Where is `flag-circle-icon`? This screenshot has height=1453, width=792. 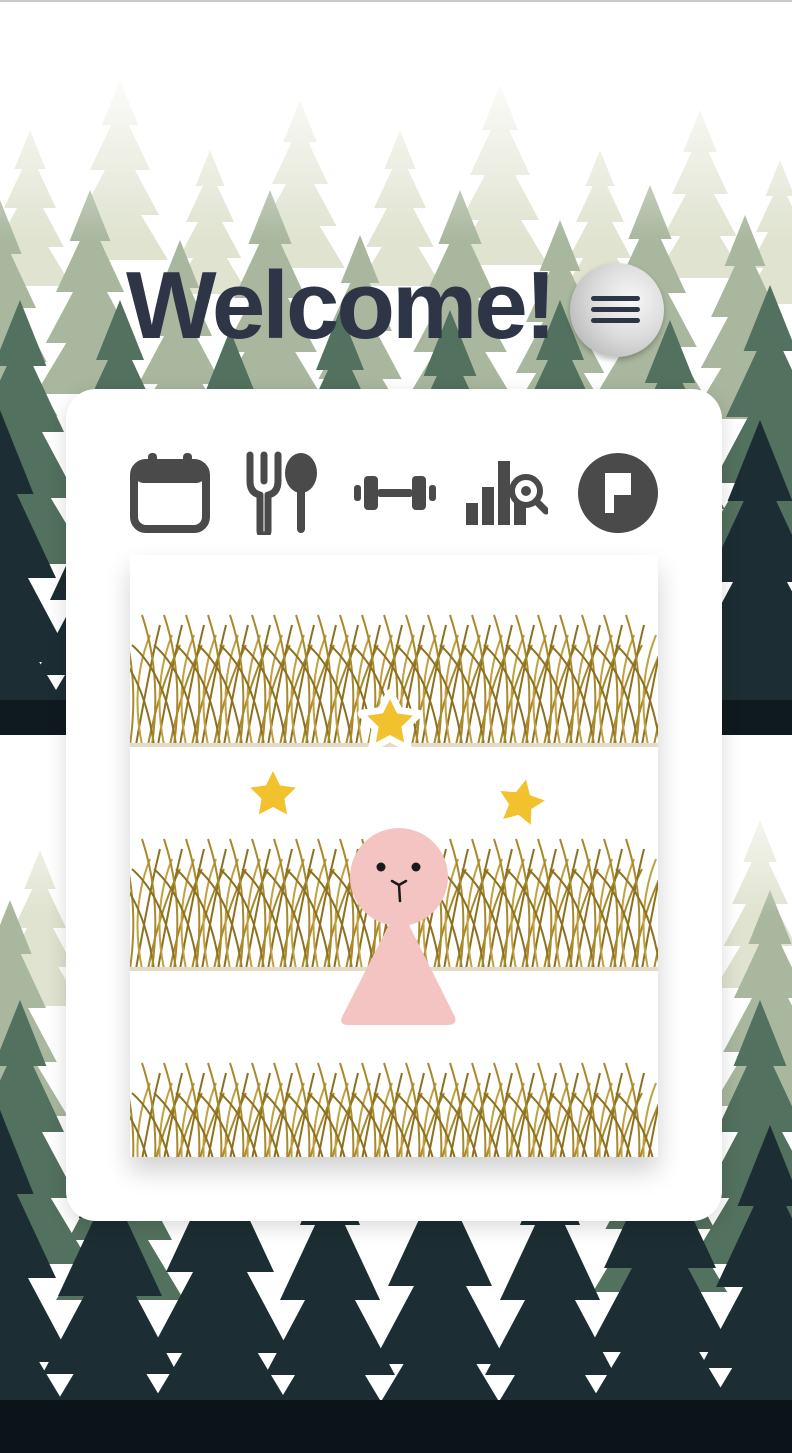 flag-circle-icon is located at coordinates (618, 493).